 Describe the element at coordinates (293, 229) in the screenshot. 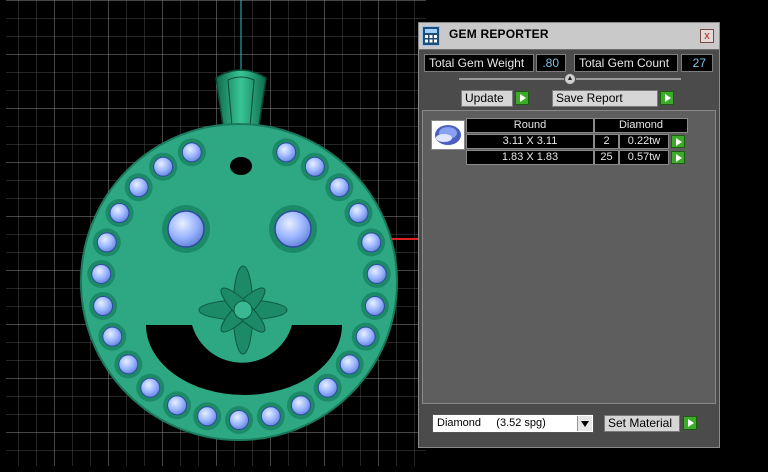

I see `right-eye-gem` at that location.